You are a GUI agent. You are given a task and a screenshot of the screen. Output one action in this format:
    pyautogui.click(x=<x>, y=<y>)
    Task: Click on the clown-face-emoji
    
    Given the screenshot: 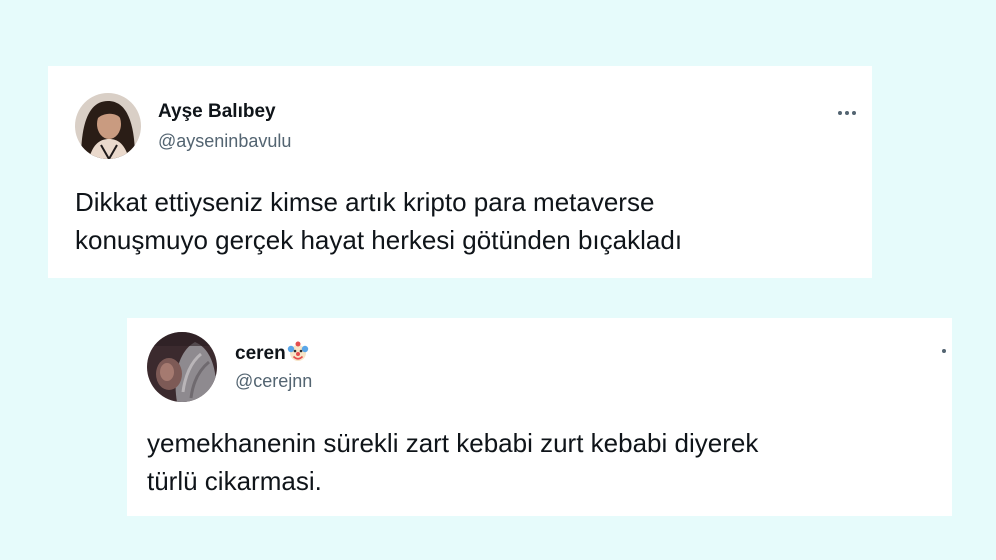 What is the action you would take?
    pyautogui.click(x=298, y=352)
    